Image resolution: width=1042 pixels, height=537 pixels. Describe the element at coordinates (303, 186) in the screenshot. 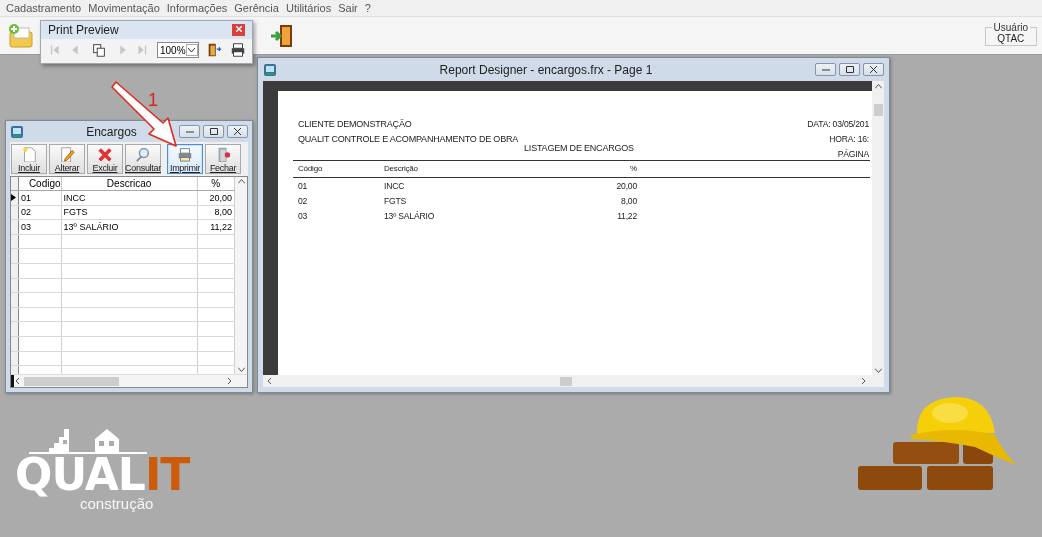

I see `report-cell-text: 01` at that location.